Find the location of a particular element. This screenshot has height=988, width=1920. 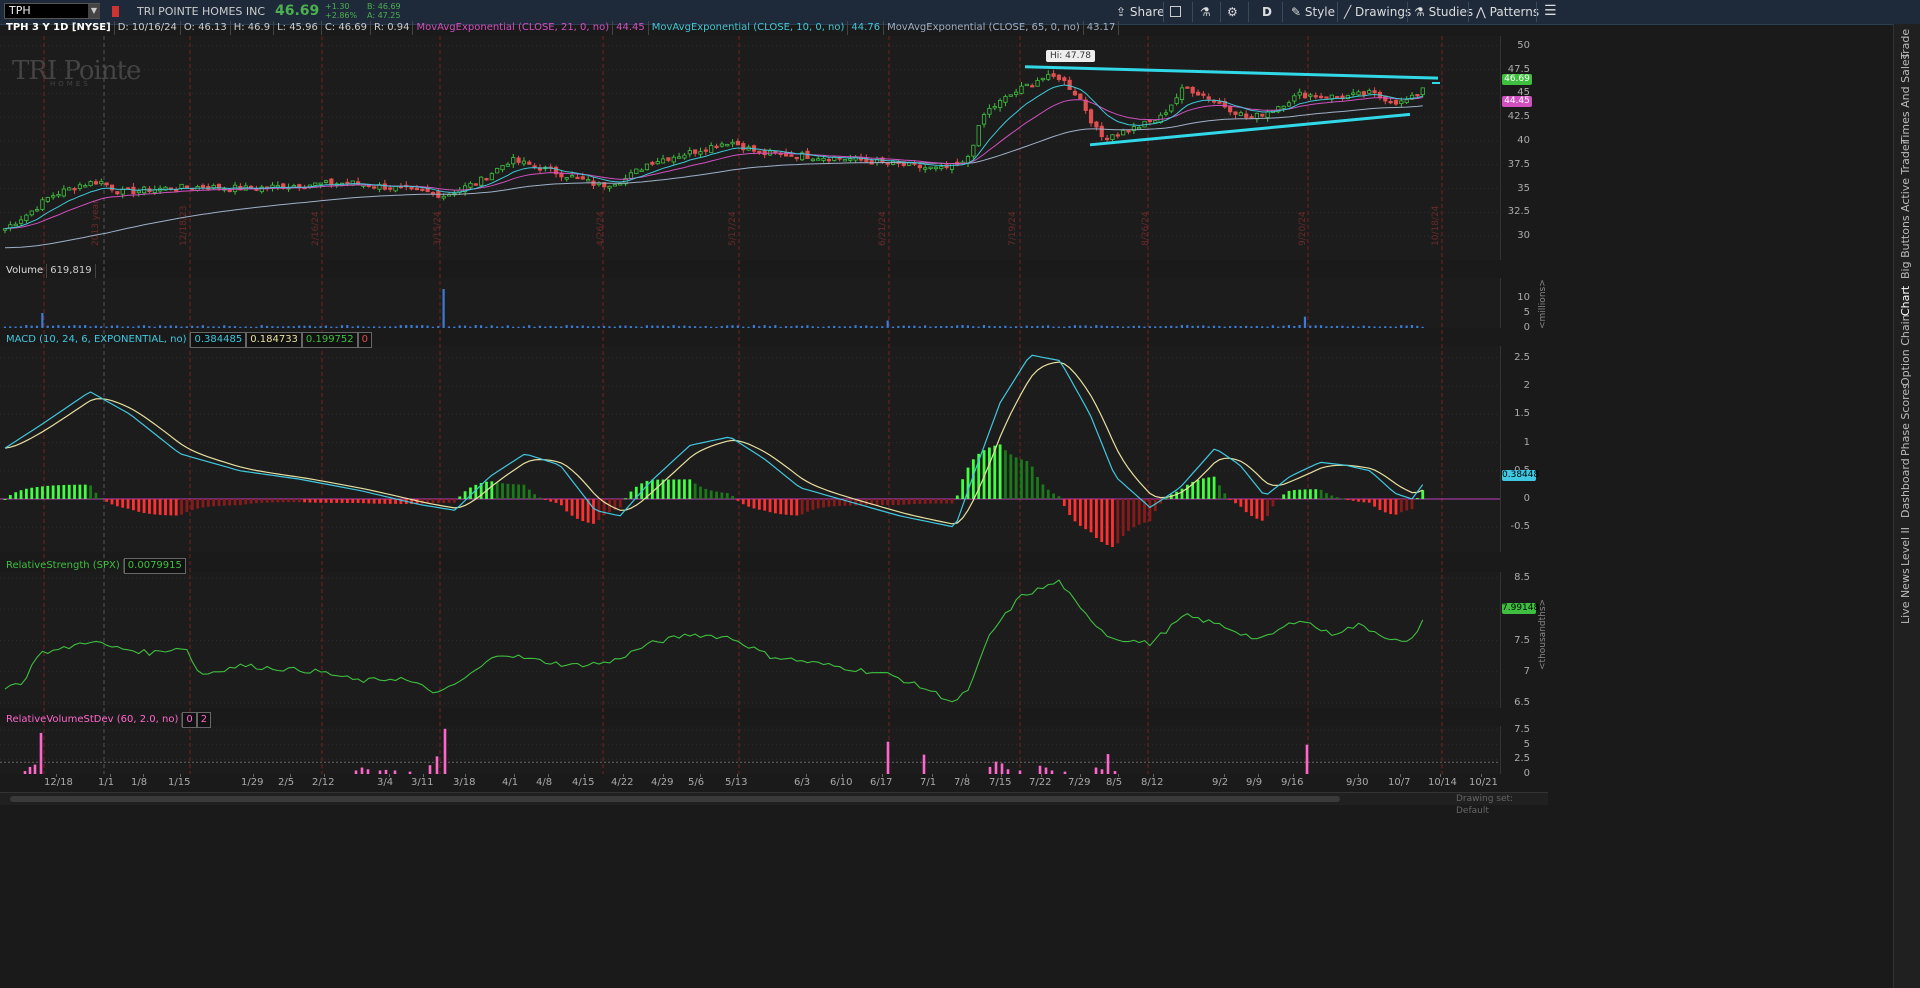

ema21-label: MovAvgExponential (CLOSE, 21, 0, no) is located at coordinates (513, 28).